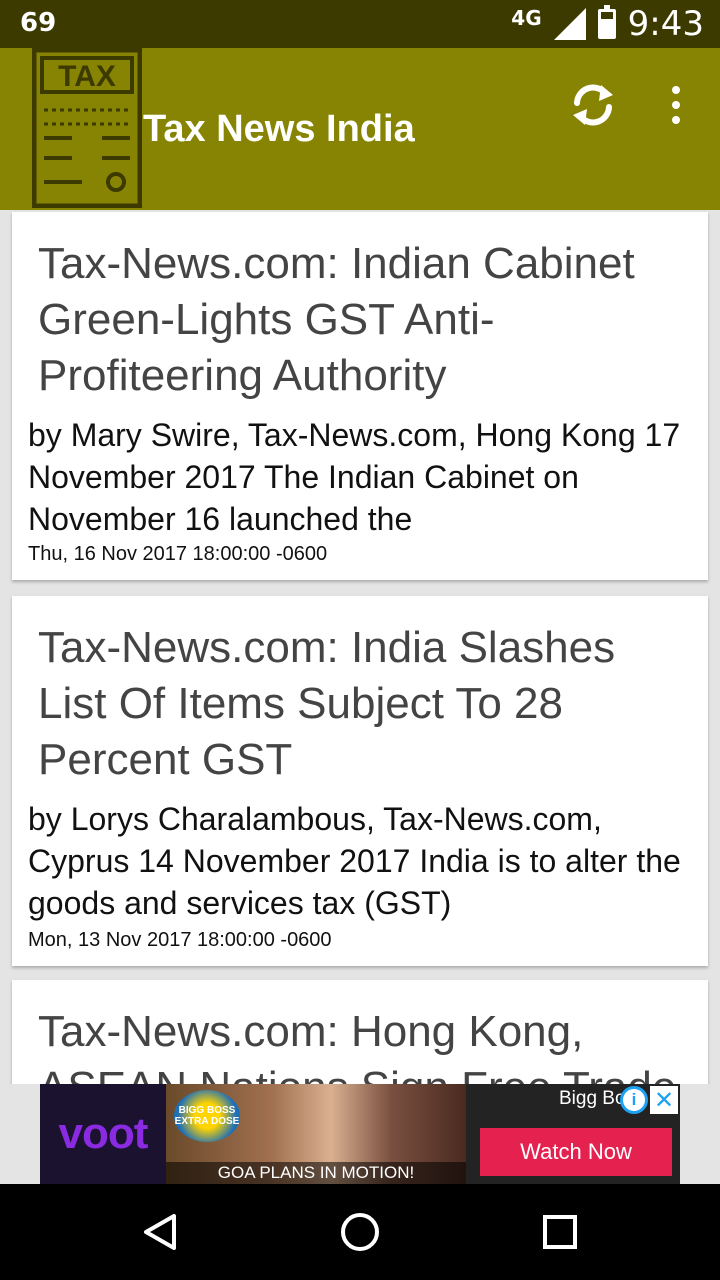 The height and width of the screenshot is (1280, 720). I want to click on app-title: Tax News India, so click(279, 129).